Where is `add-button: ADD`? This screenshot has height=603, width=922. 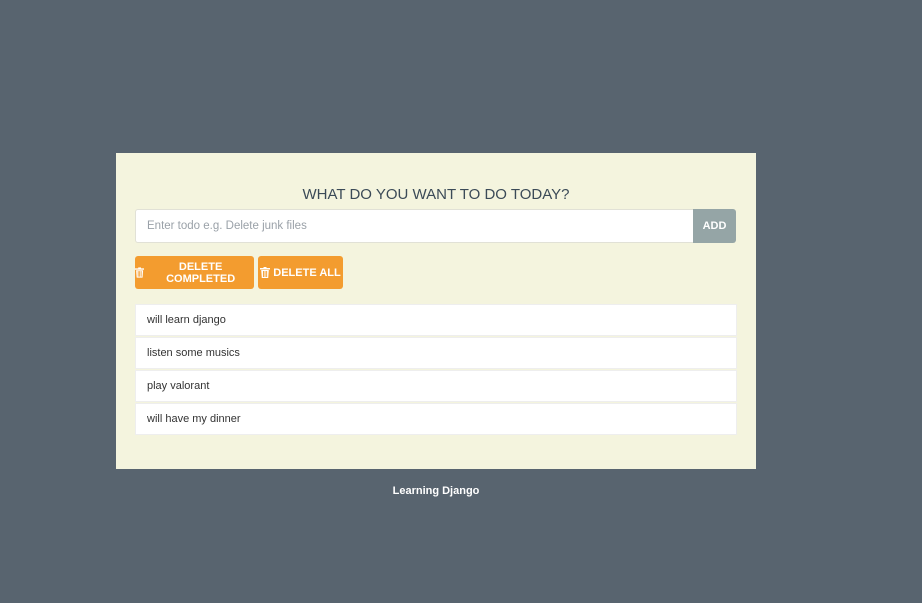
add-button: ADD is located at coordinates (714, 226).